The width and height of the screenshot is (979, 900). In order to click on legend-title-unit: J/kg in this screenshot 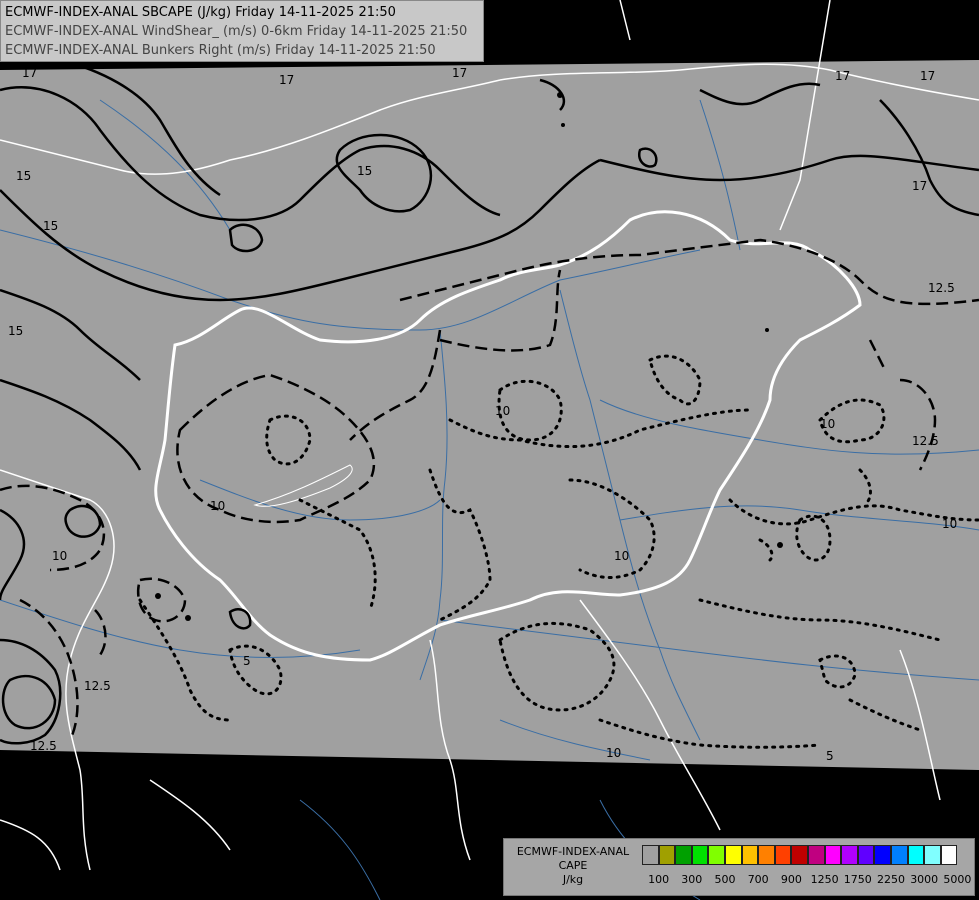, I will do `click(573, 879)`.